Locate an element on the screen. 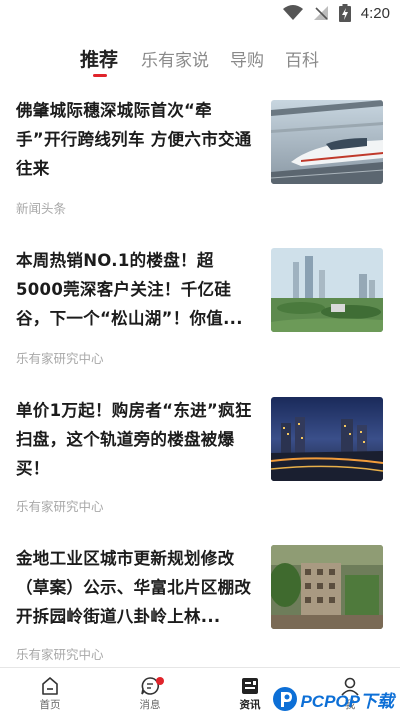 This screenshot has width=400, height=721. active-tab-indicator is located at coordinates (100, 75).